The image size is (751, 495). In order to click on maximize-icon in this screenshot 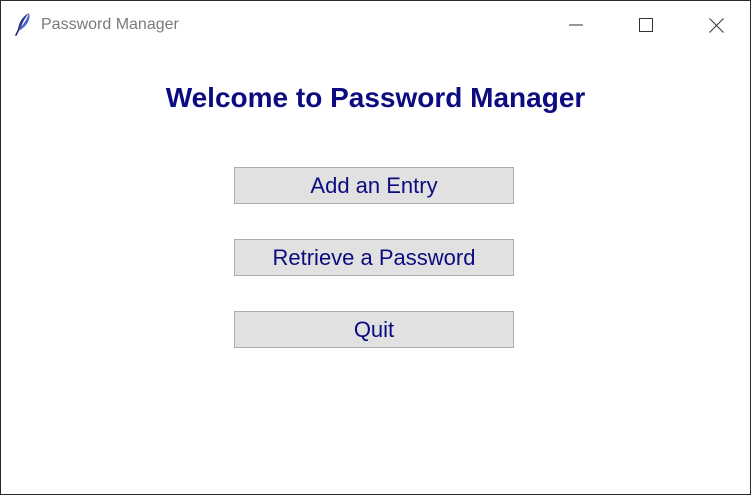, I will do `click(646, 25)`.